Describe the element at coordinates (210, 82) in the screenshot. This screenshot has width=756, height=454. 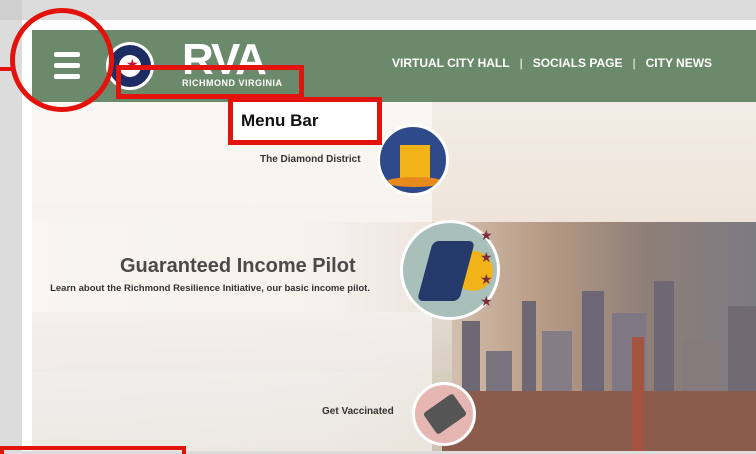
I see `annotation-box-logo` at that location.